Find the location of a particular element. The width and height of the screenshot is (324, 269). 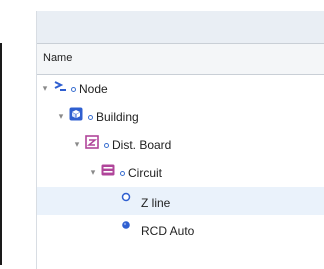

column-header-label: Name is located at coordinates (58, 58).